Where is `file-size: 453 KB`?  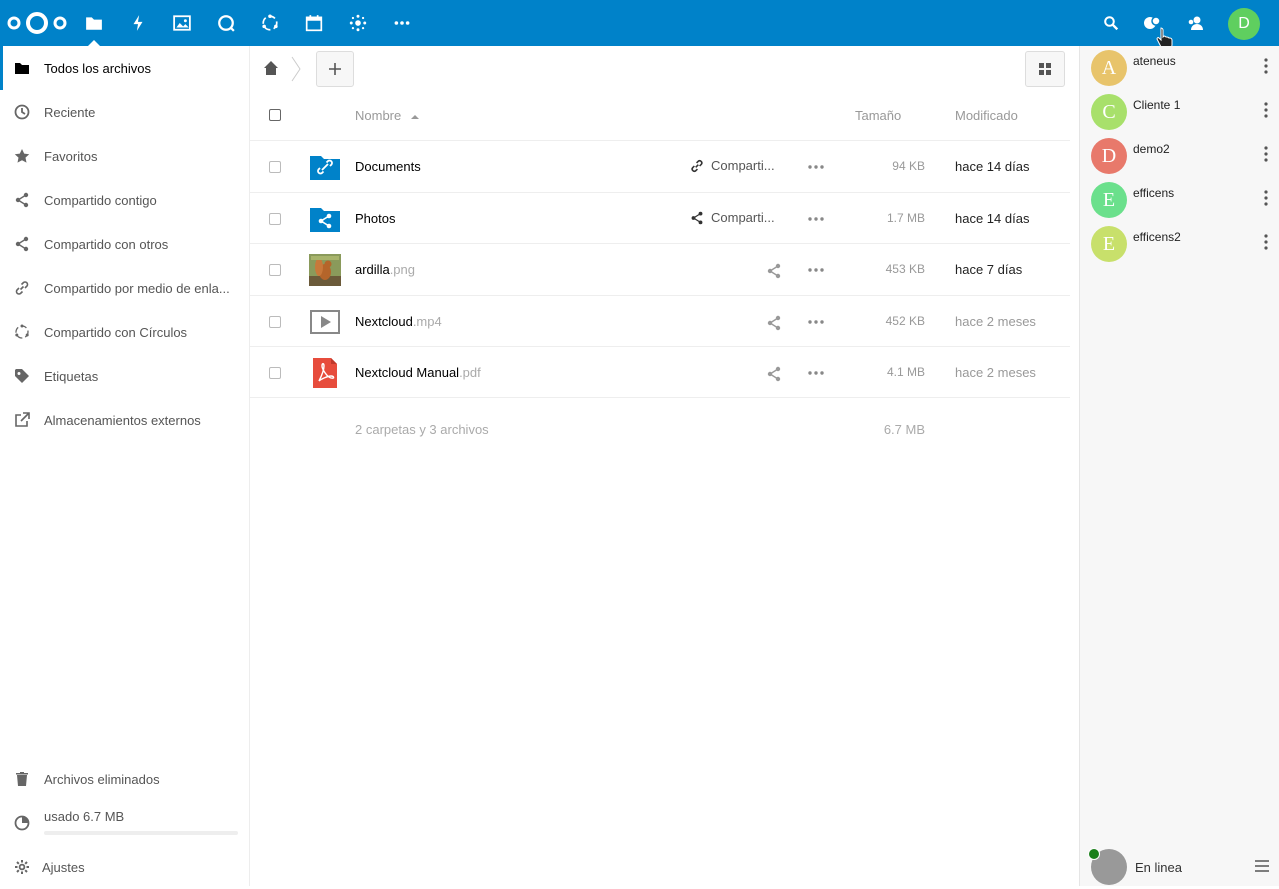
file-size: 453 KB is located at coordinates (905, 269).